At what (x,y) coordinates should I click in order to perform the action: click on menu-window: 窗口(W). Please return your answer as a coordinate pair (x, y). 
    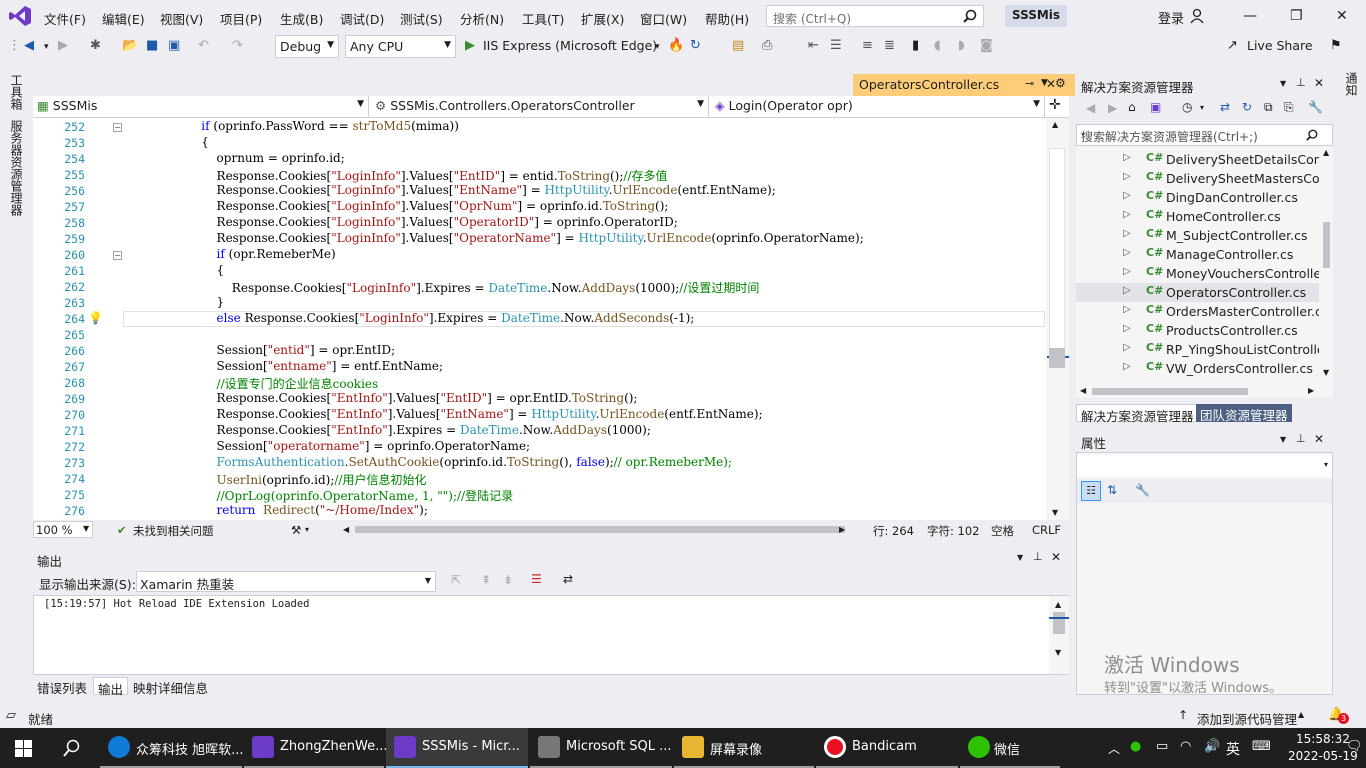
    Looking at the image, I should click on (663, 18).